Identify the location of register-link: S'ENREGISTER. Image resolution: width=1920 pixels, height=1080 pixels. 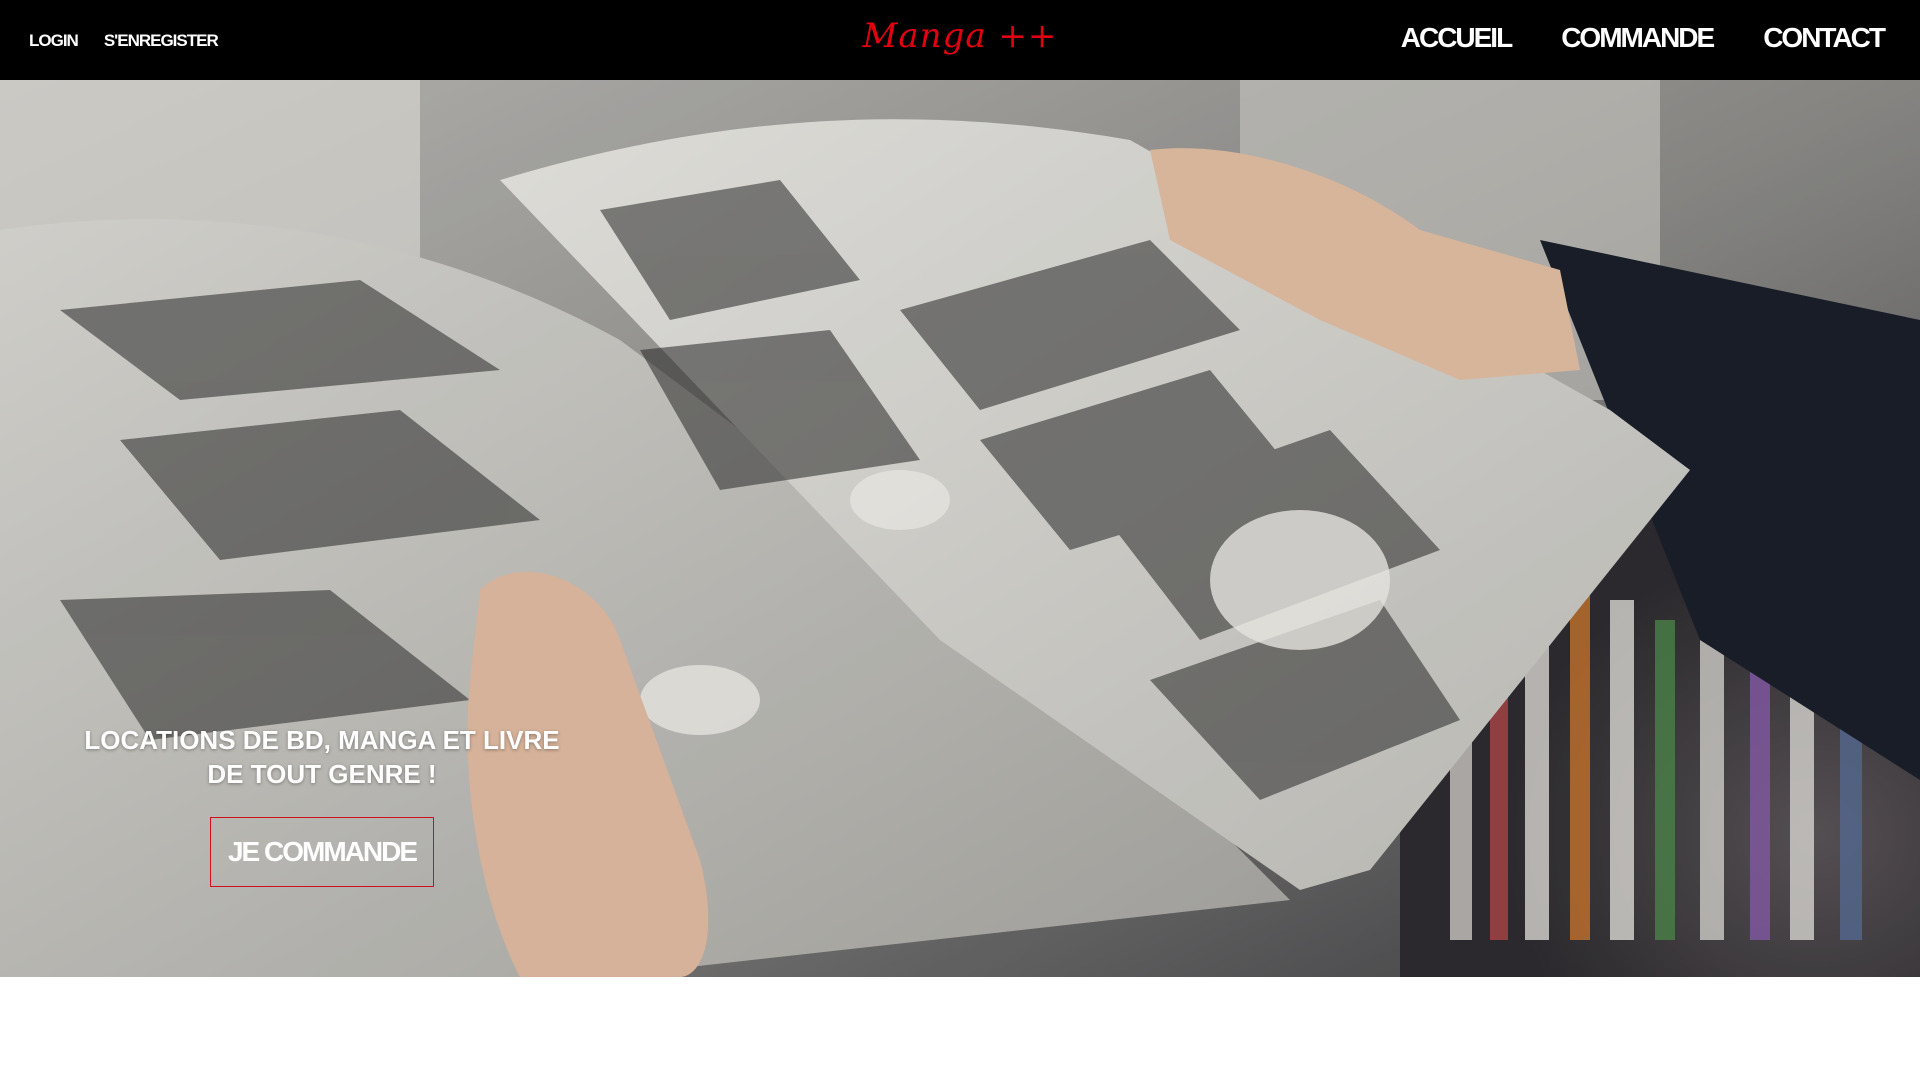
(161, 41).